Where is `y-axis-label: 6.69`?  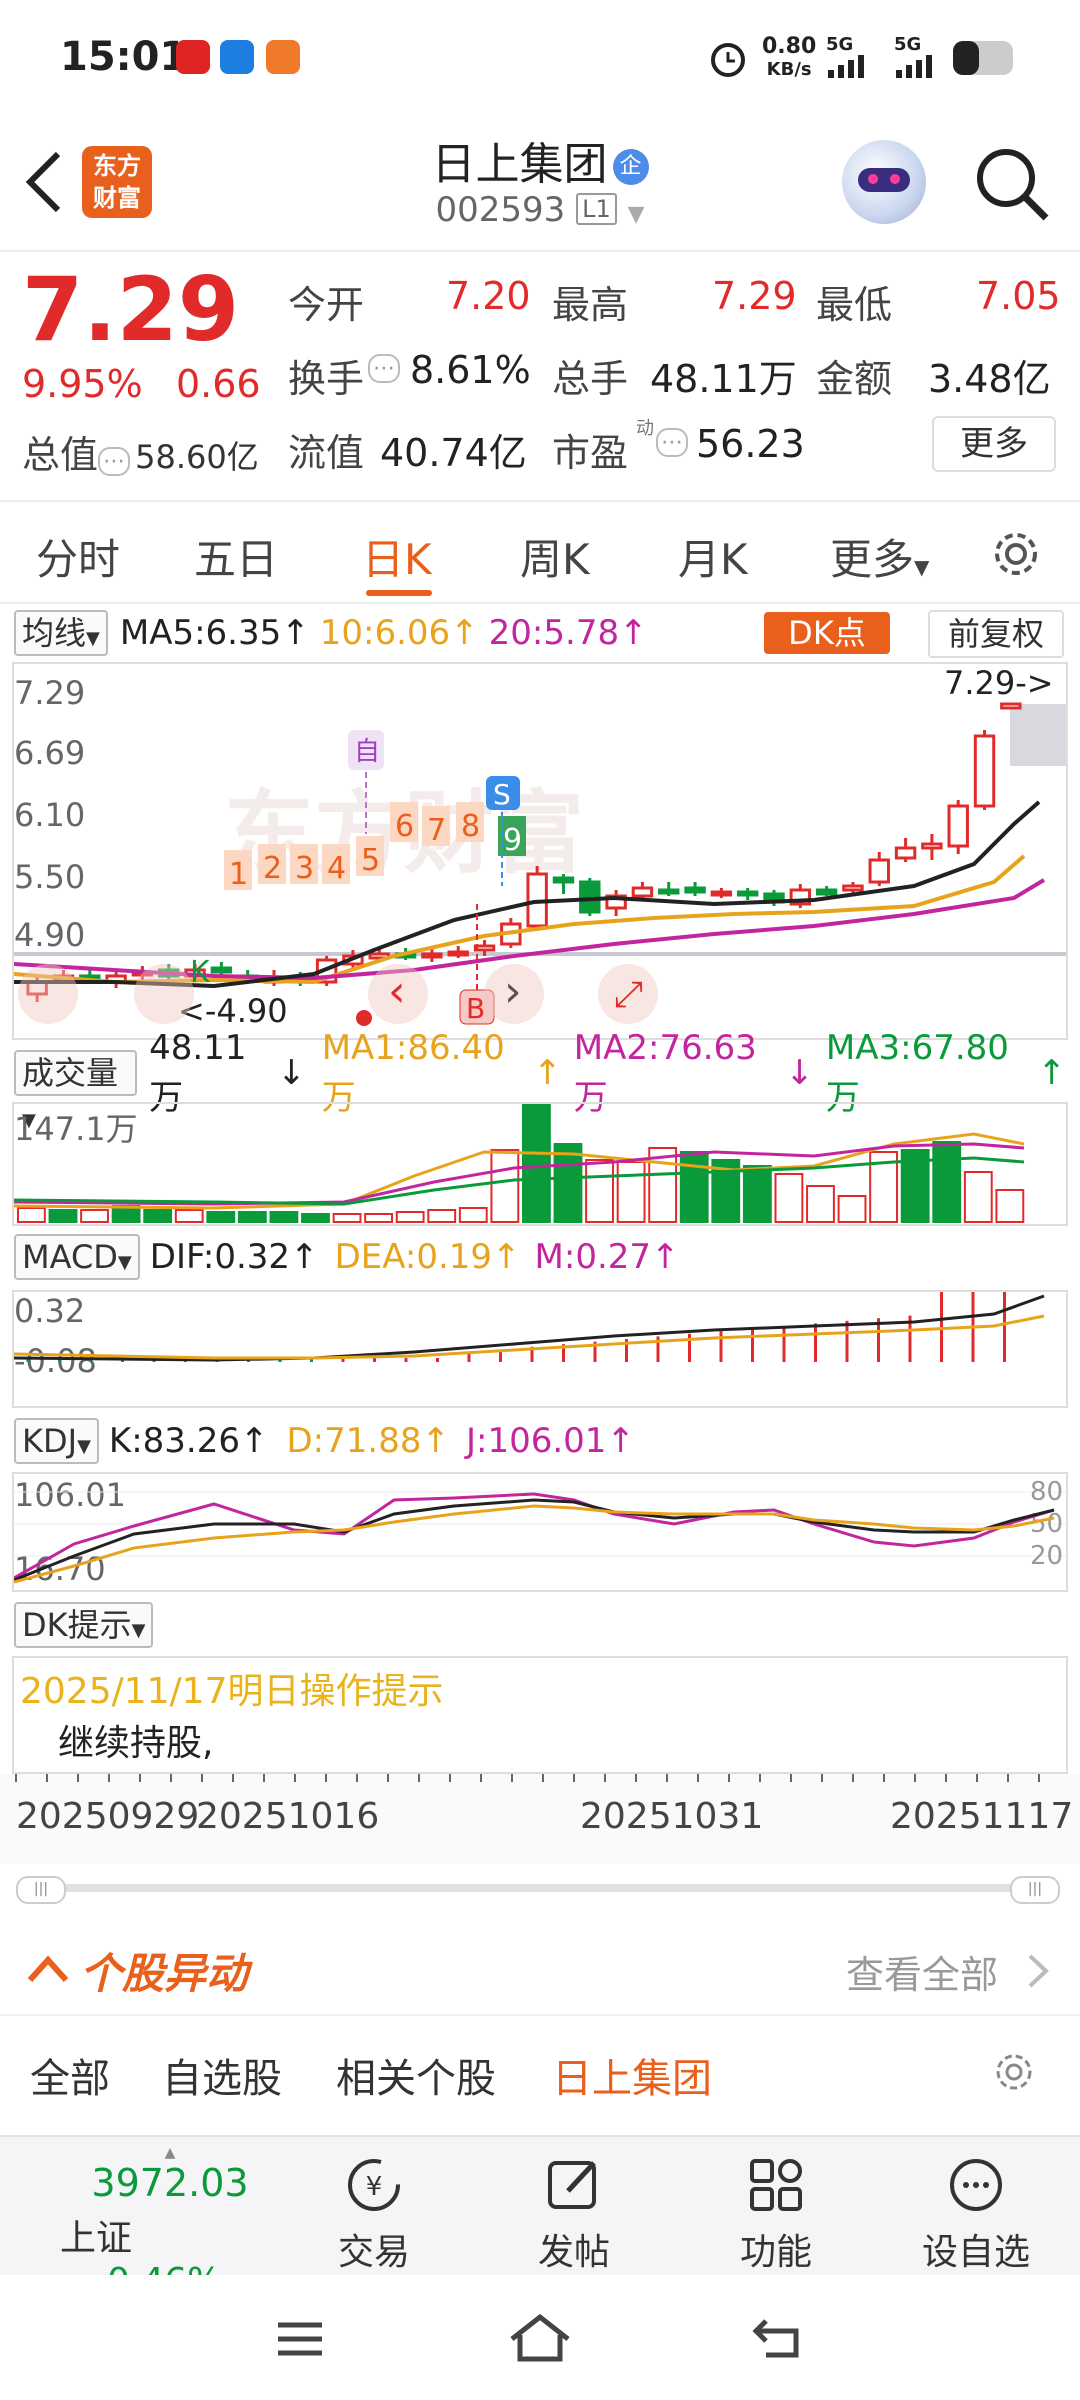
y-axis-label: 6.69 is located at coordinates (49, 753).